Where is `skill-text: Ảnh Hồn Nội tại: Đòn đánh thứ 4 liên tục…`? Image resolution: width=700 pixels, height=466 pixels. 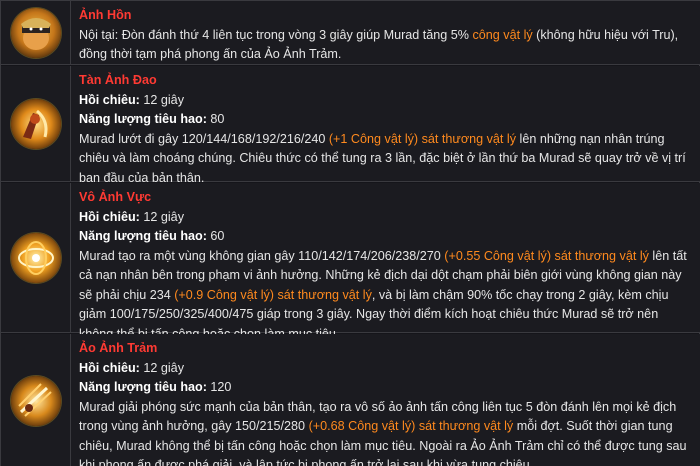 skill-text: Ảnh Hồn Nội tại: Đòn đánh thứ 4 liên tục… is located at coordinates (385, 32).